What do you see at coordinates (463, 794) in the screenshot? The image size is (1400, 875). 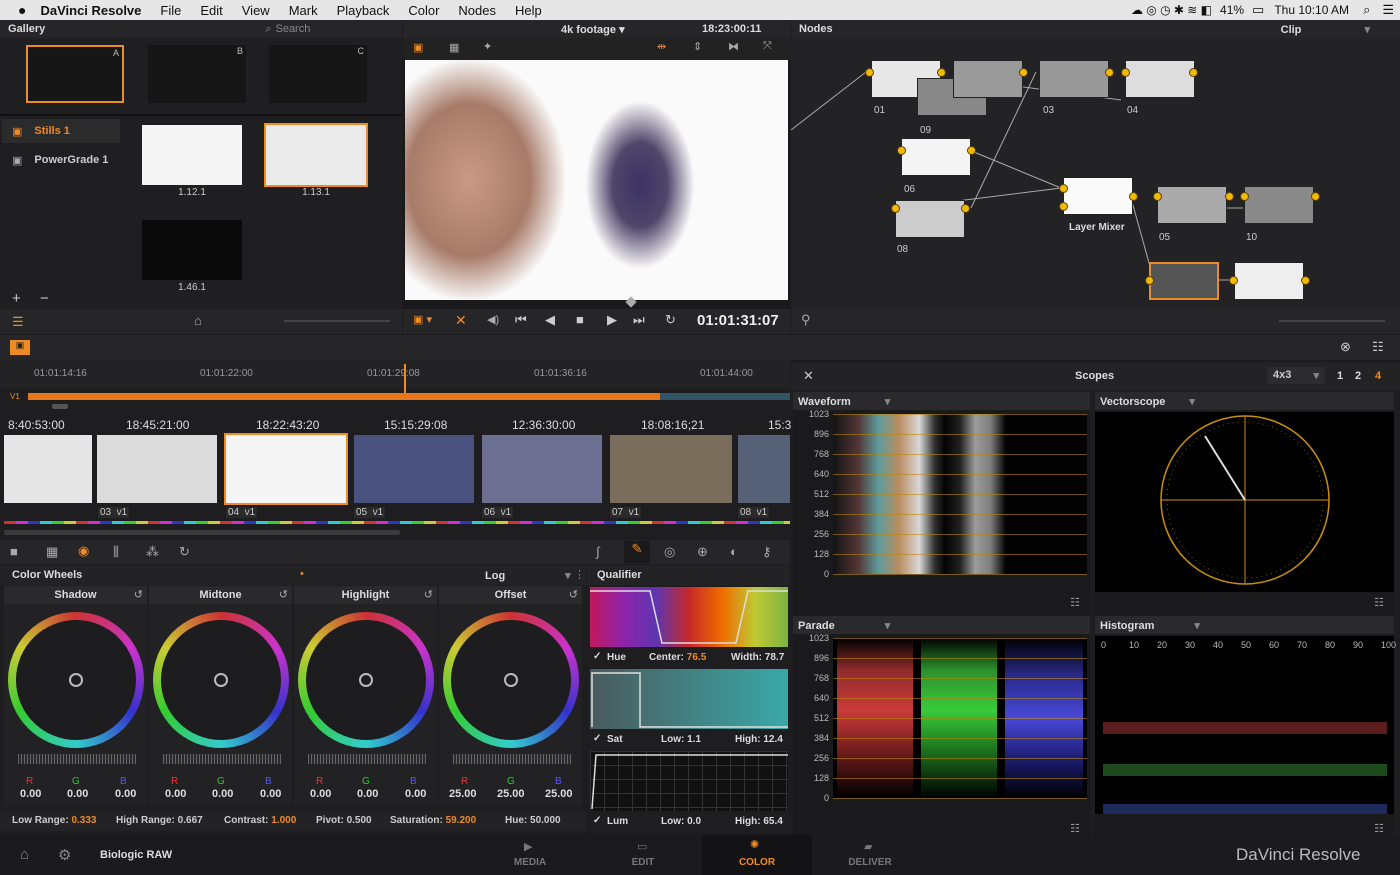 I see `offset-r-value: 25.00` at bounding box center [463, 794].